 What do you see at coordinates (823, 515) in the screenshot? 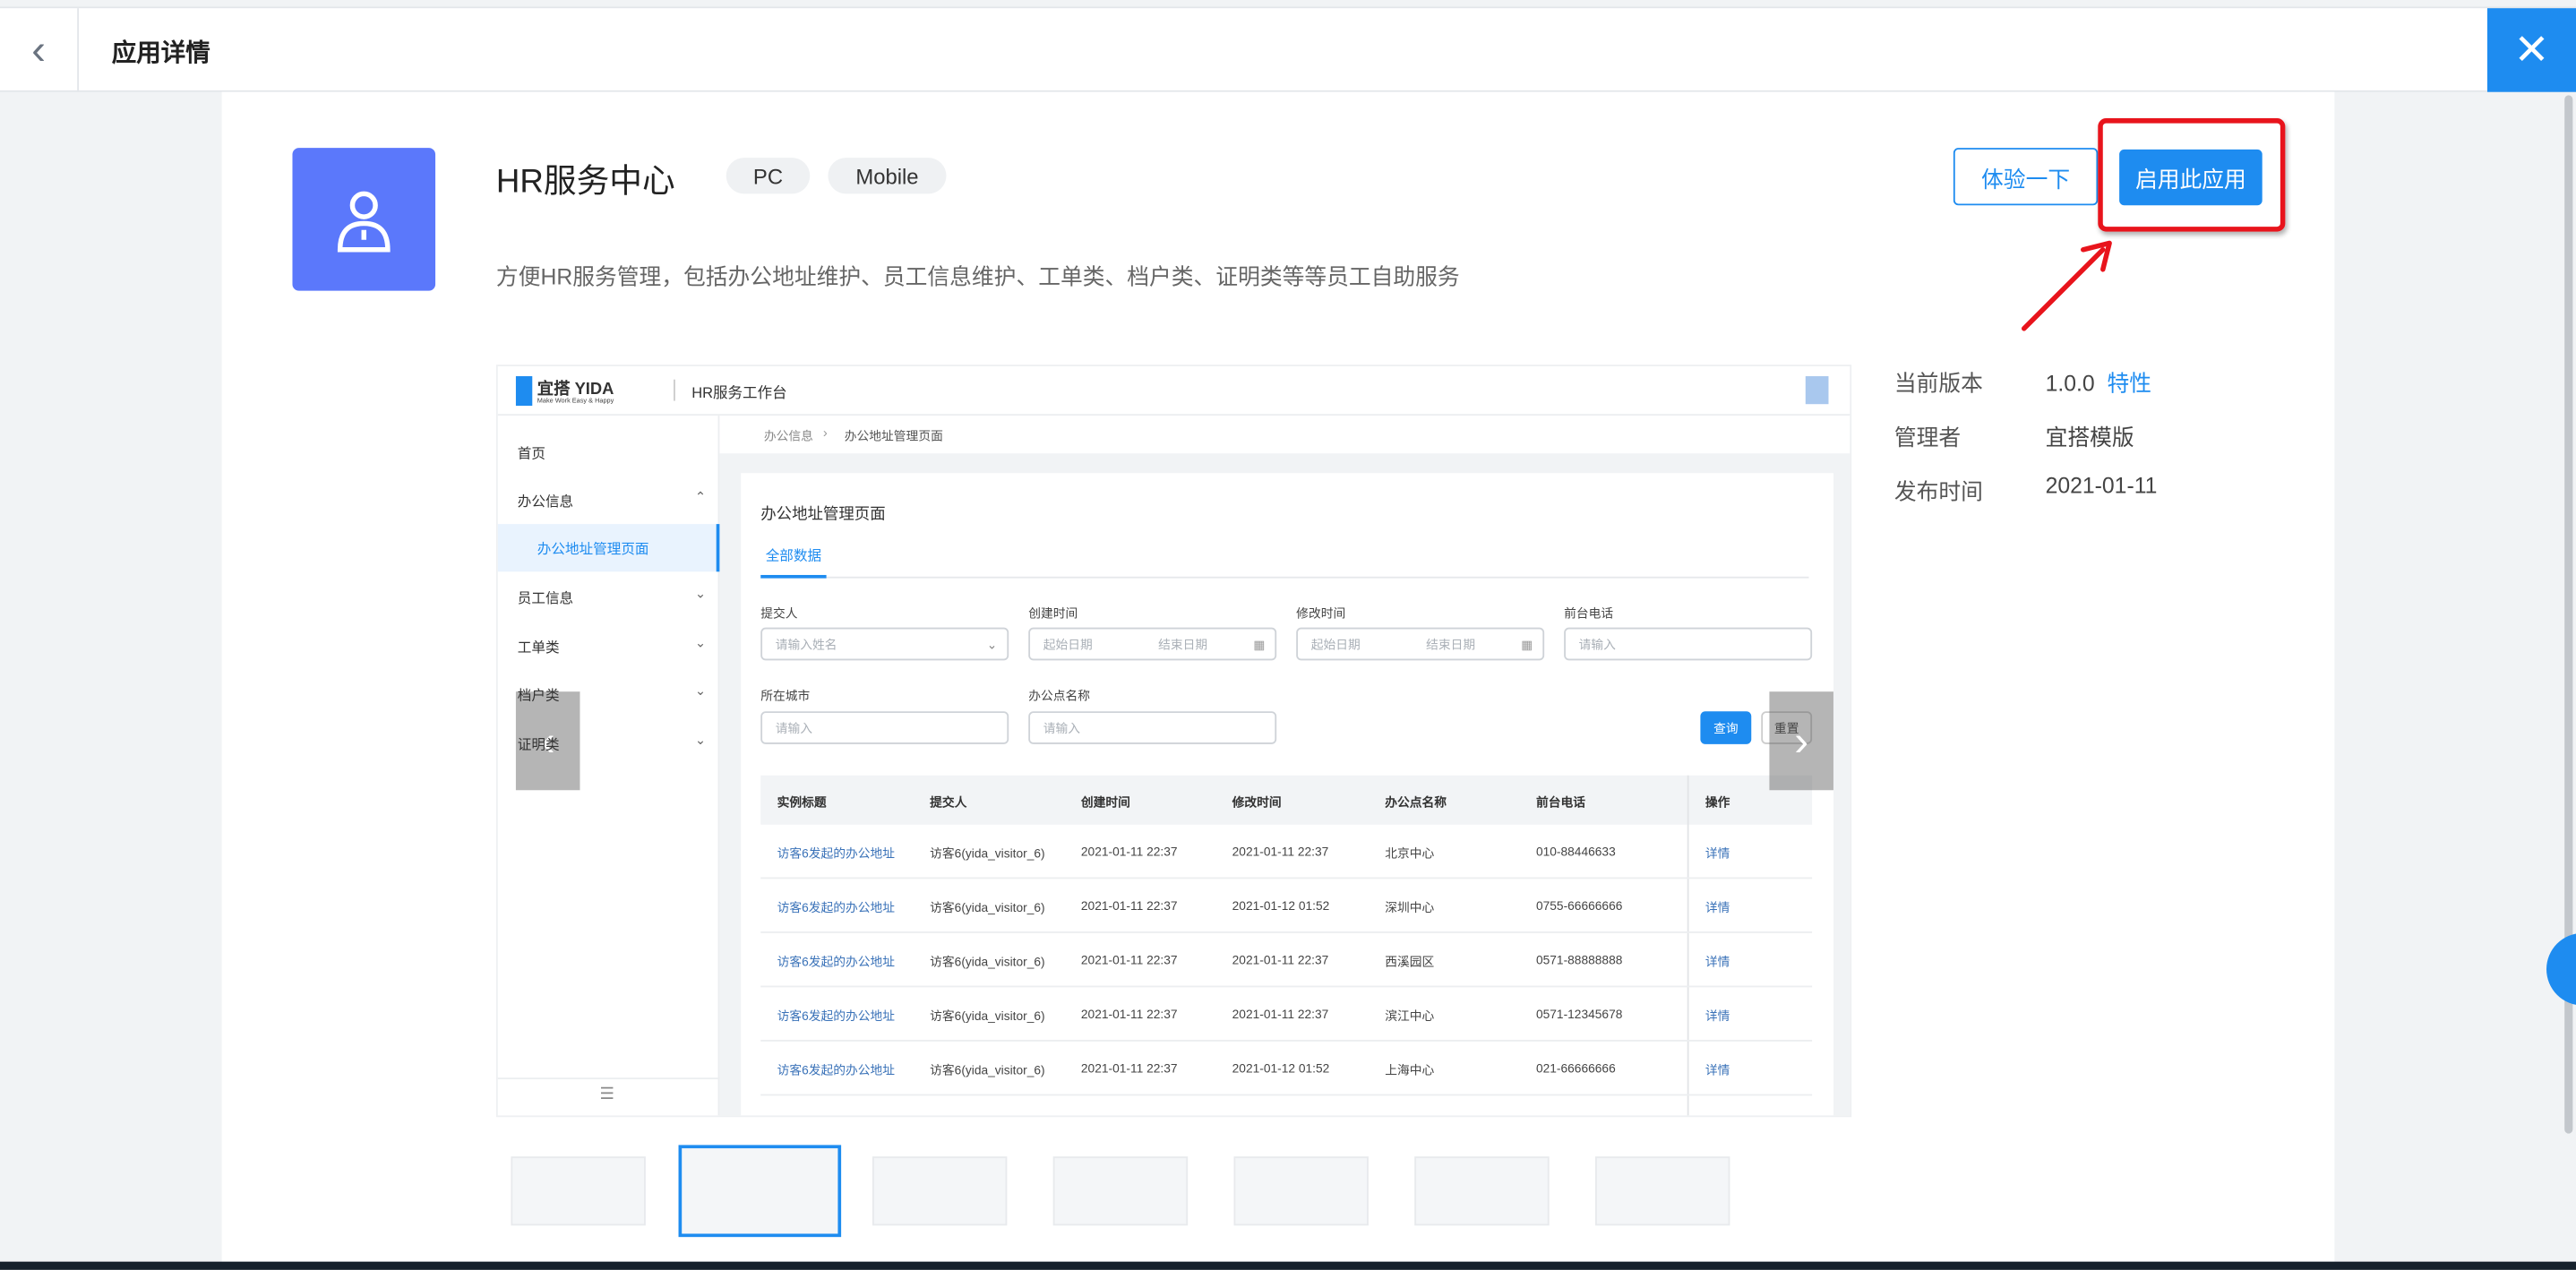
I see `content-title: 办公地址管理页面` at bounding box center [823, 515].